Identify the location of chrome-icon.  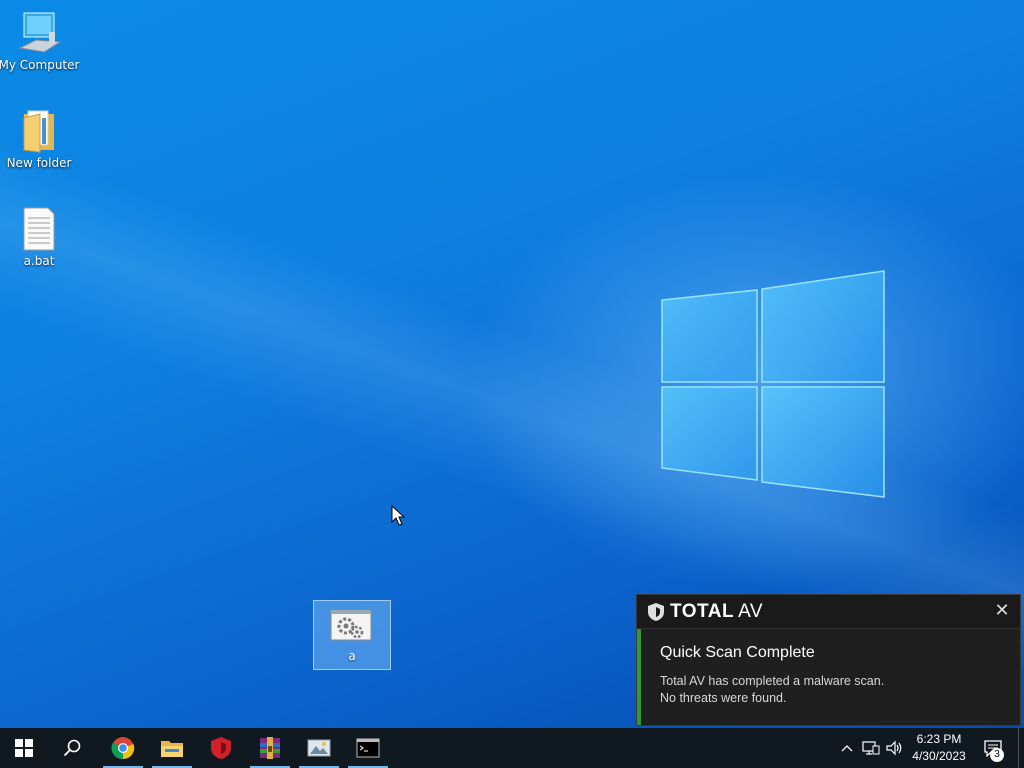
(123, 748).